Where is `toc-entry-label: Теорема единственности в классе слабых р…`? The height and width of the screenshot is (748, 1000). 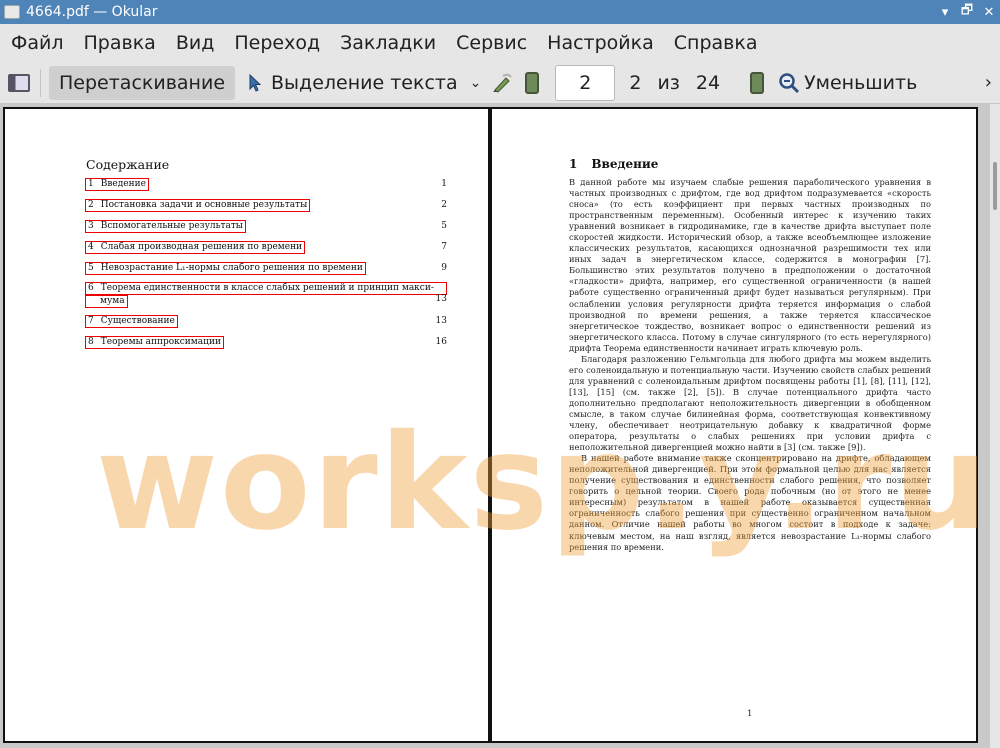
toc-entry-label: Теорема единственности в классе слабых р… is located at coordinates (267, 288).